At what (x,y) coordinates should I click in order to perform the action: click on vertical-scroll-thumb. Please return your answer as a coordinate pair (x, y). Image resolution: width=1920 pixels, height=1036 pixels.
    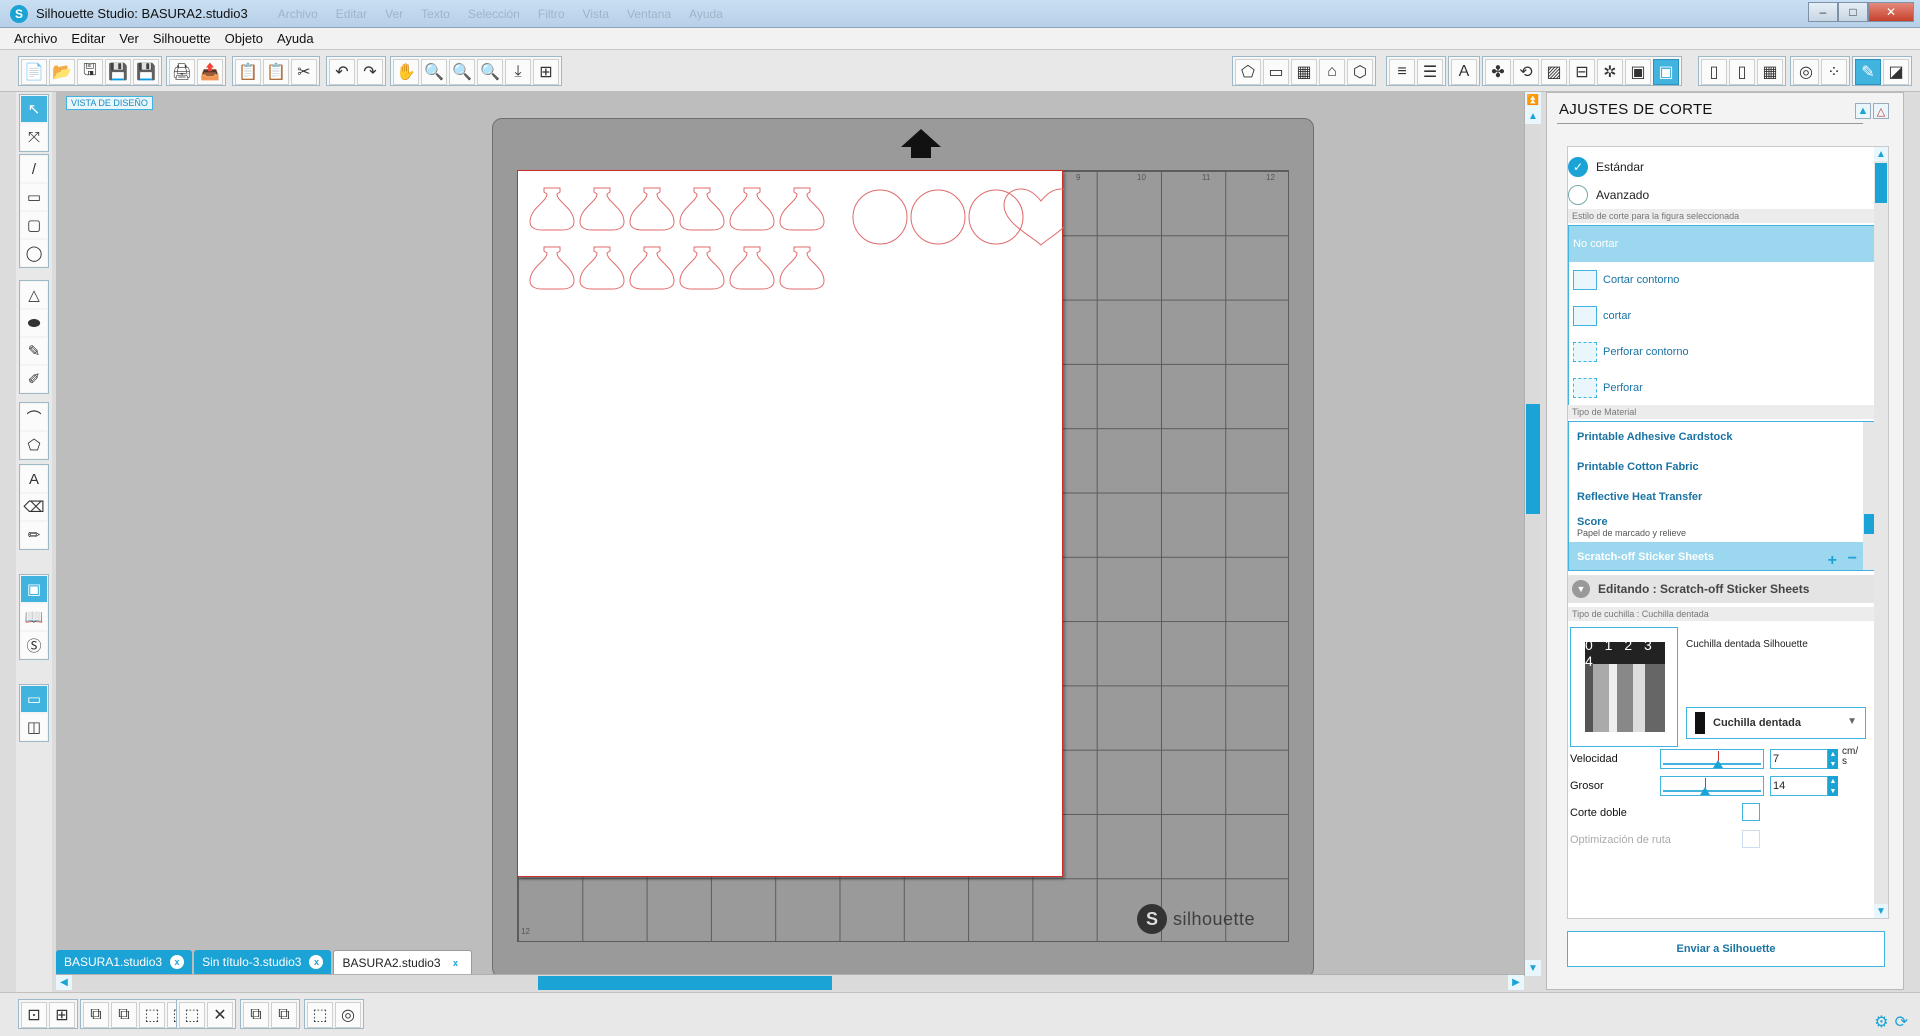
    Looking at the image, I should click on (1533, 459).